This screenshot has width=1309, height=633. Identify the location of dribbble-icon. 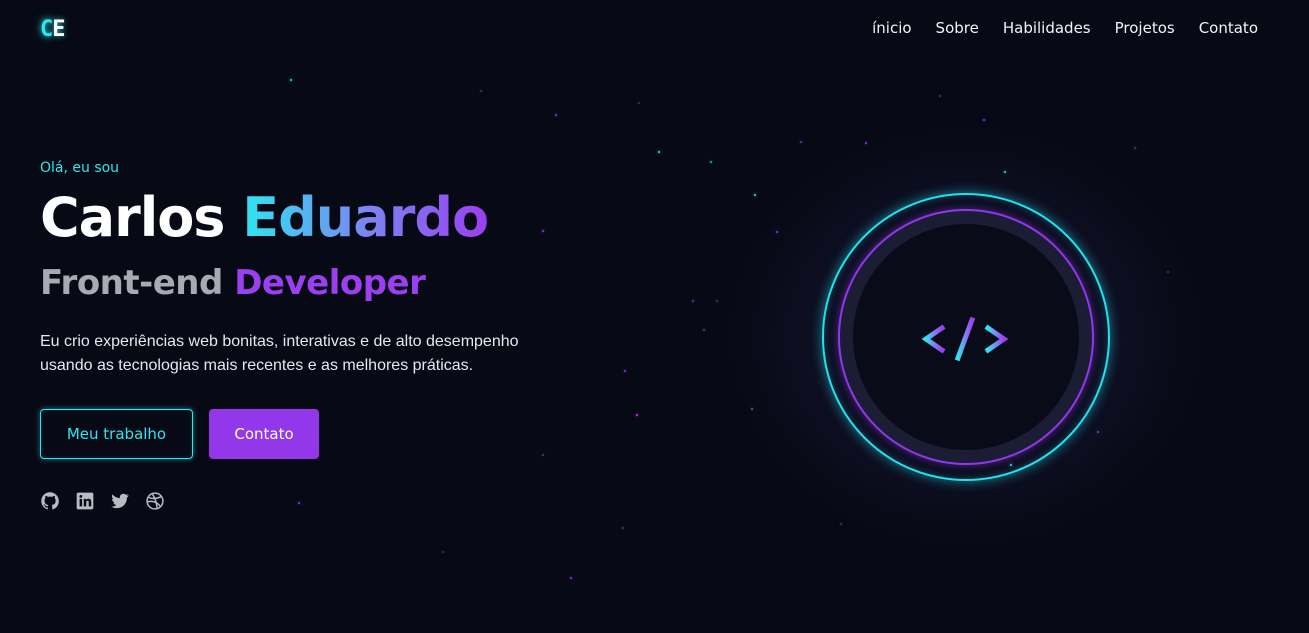
(155, 501).